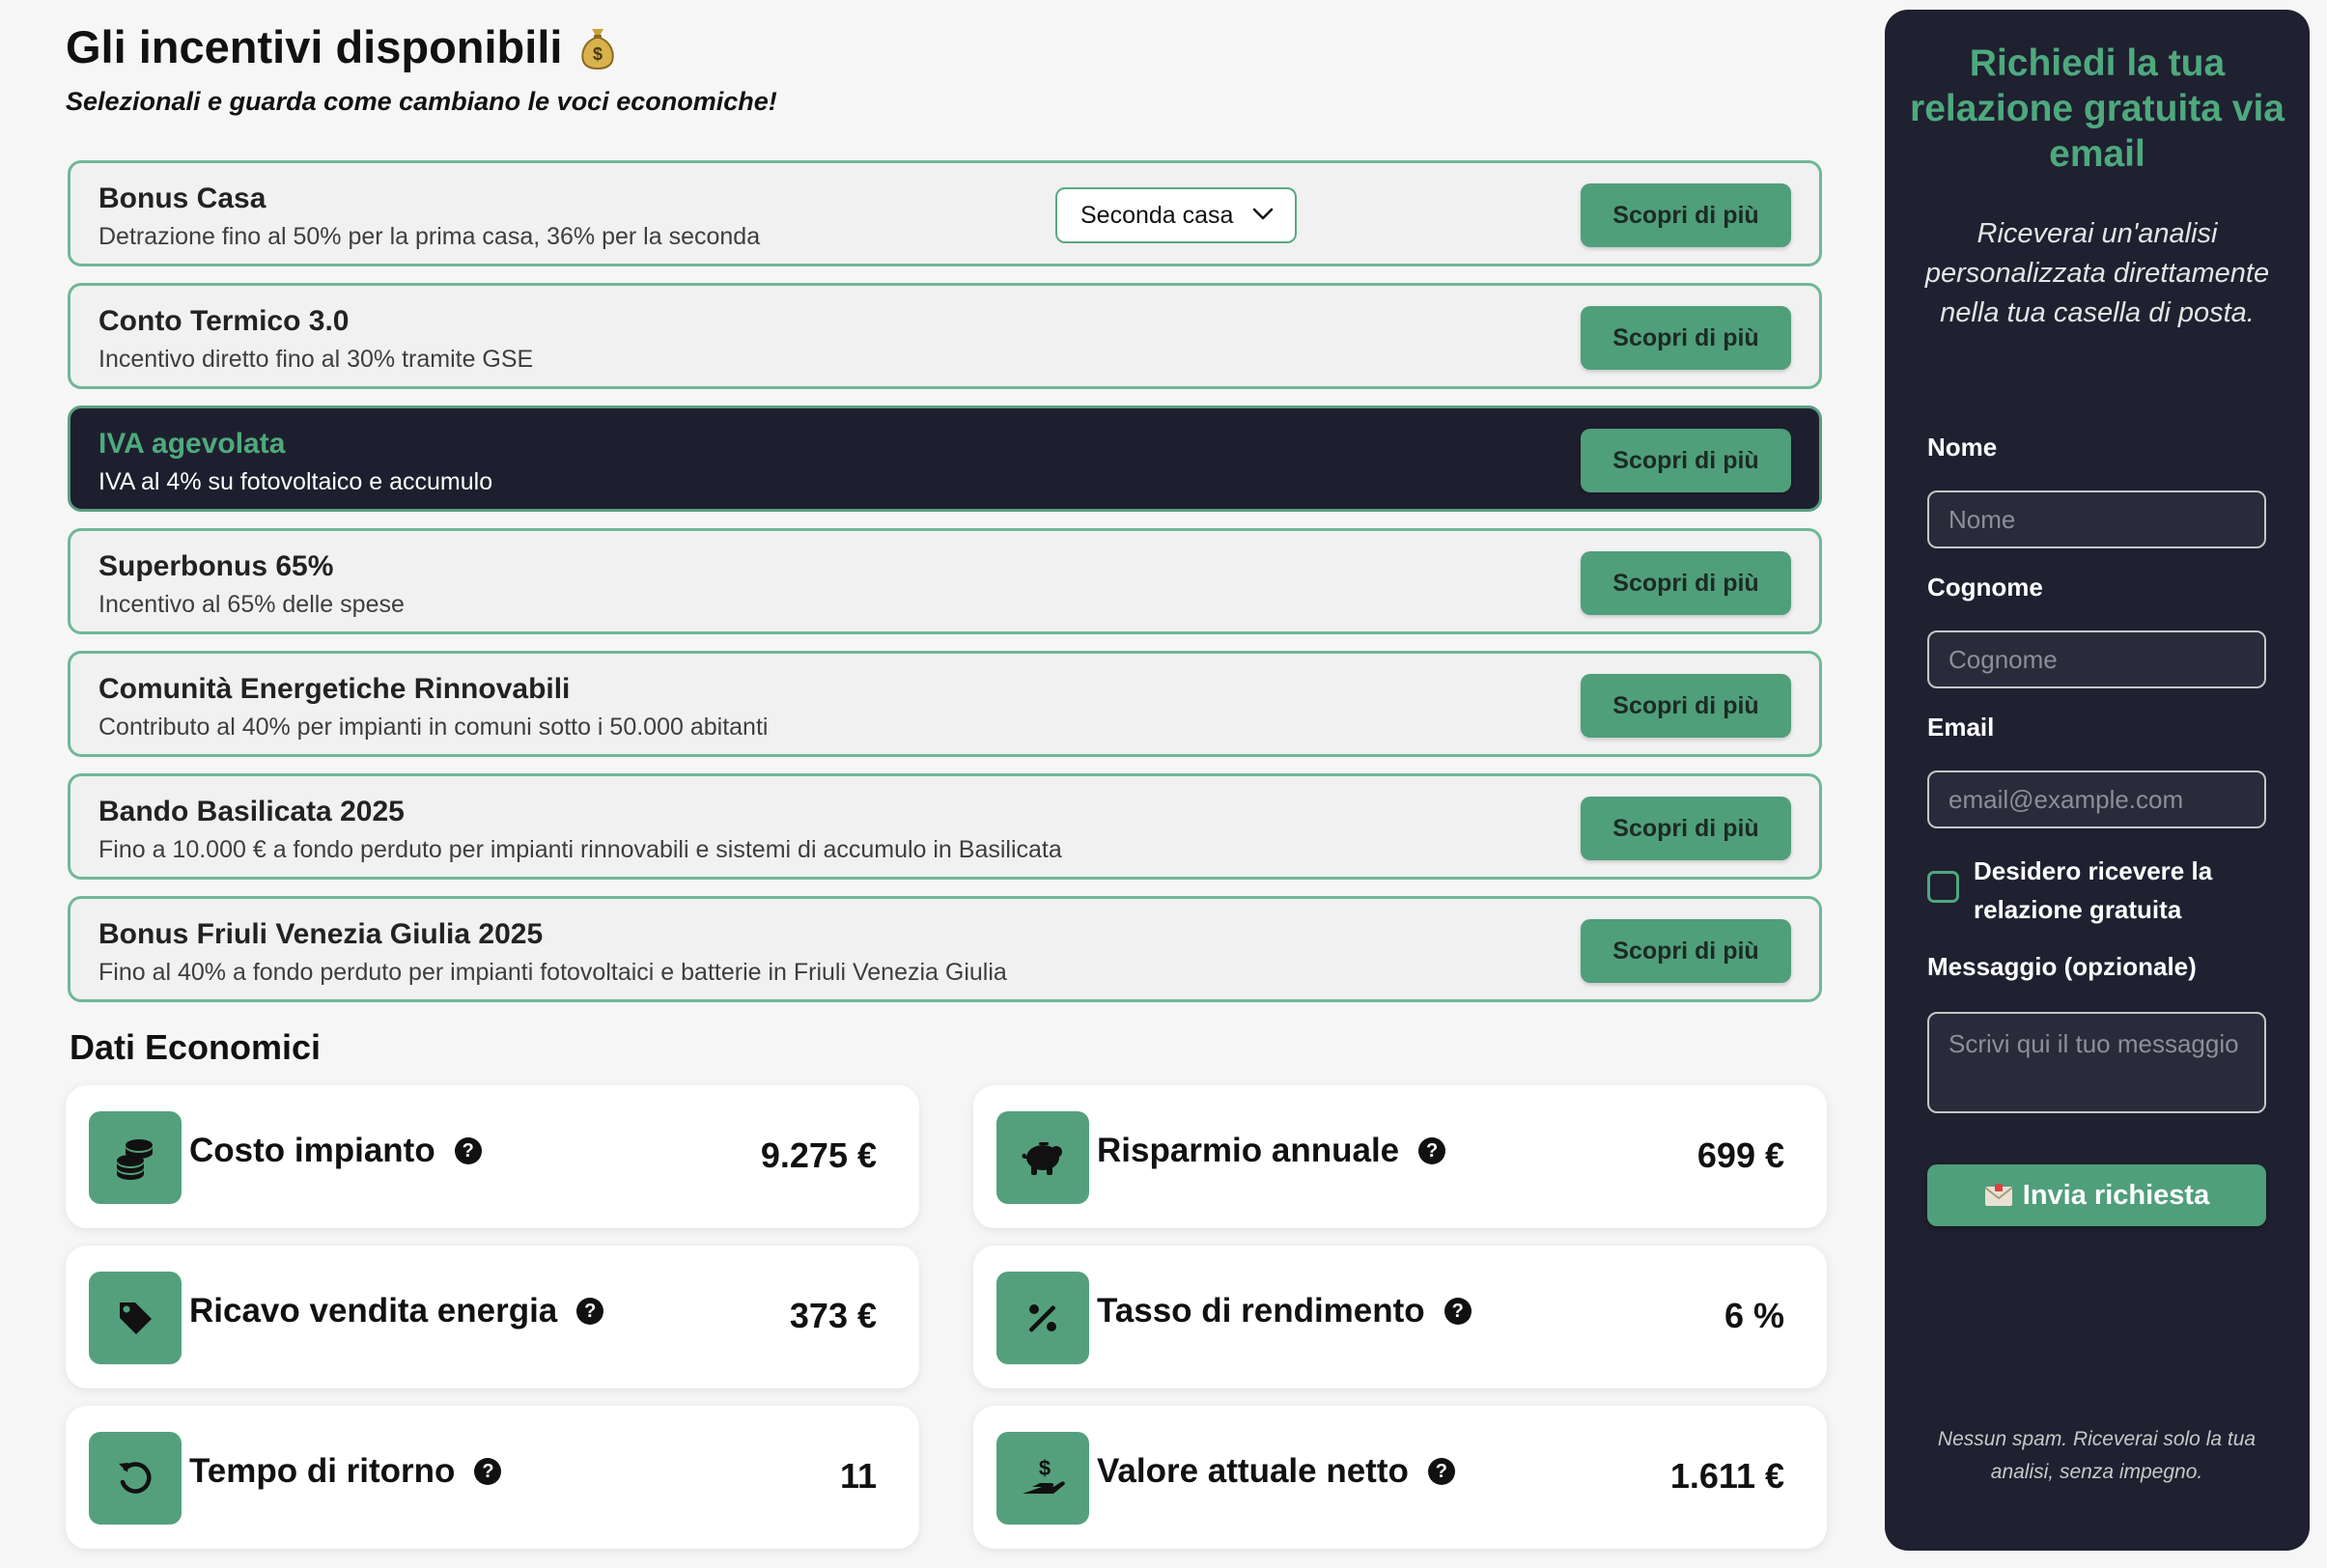 The height and width of the screenshot is (1568, 2327). I want to click on incentive-title: Bando Basilicata 2025, so click(252, 812).